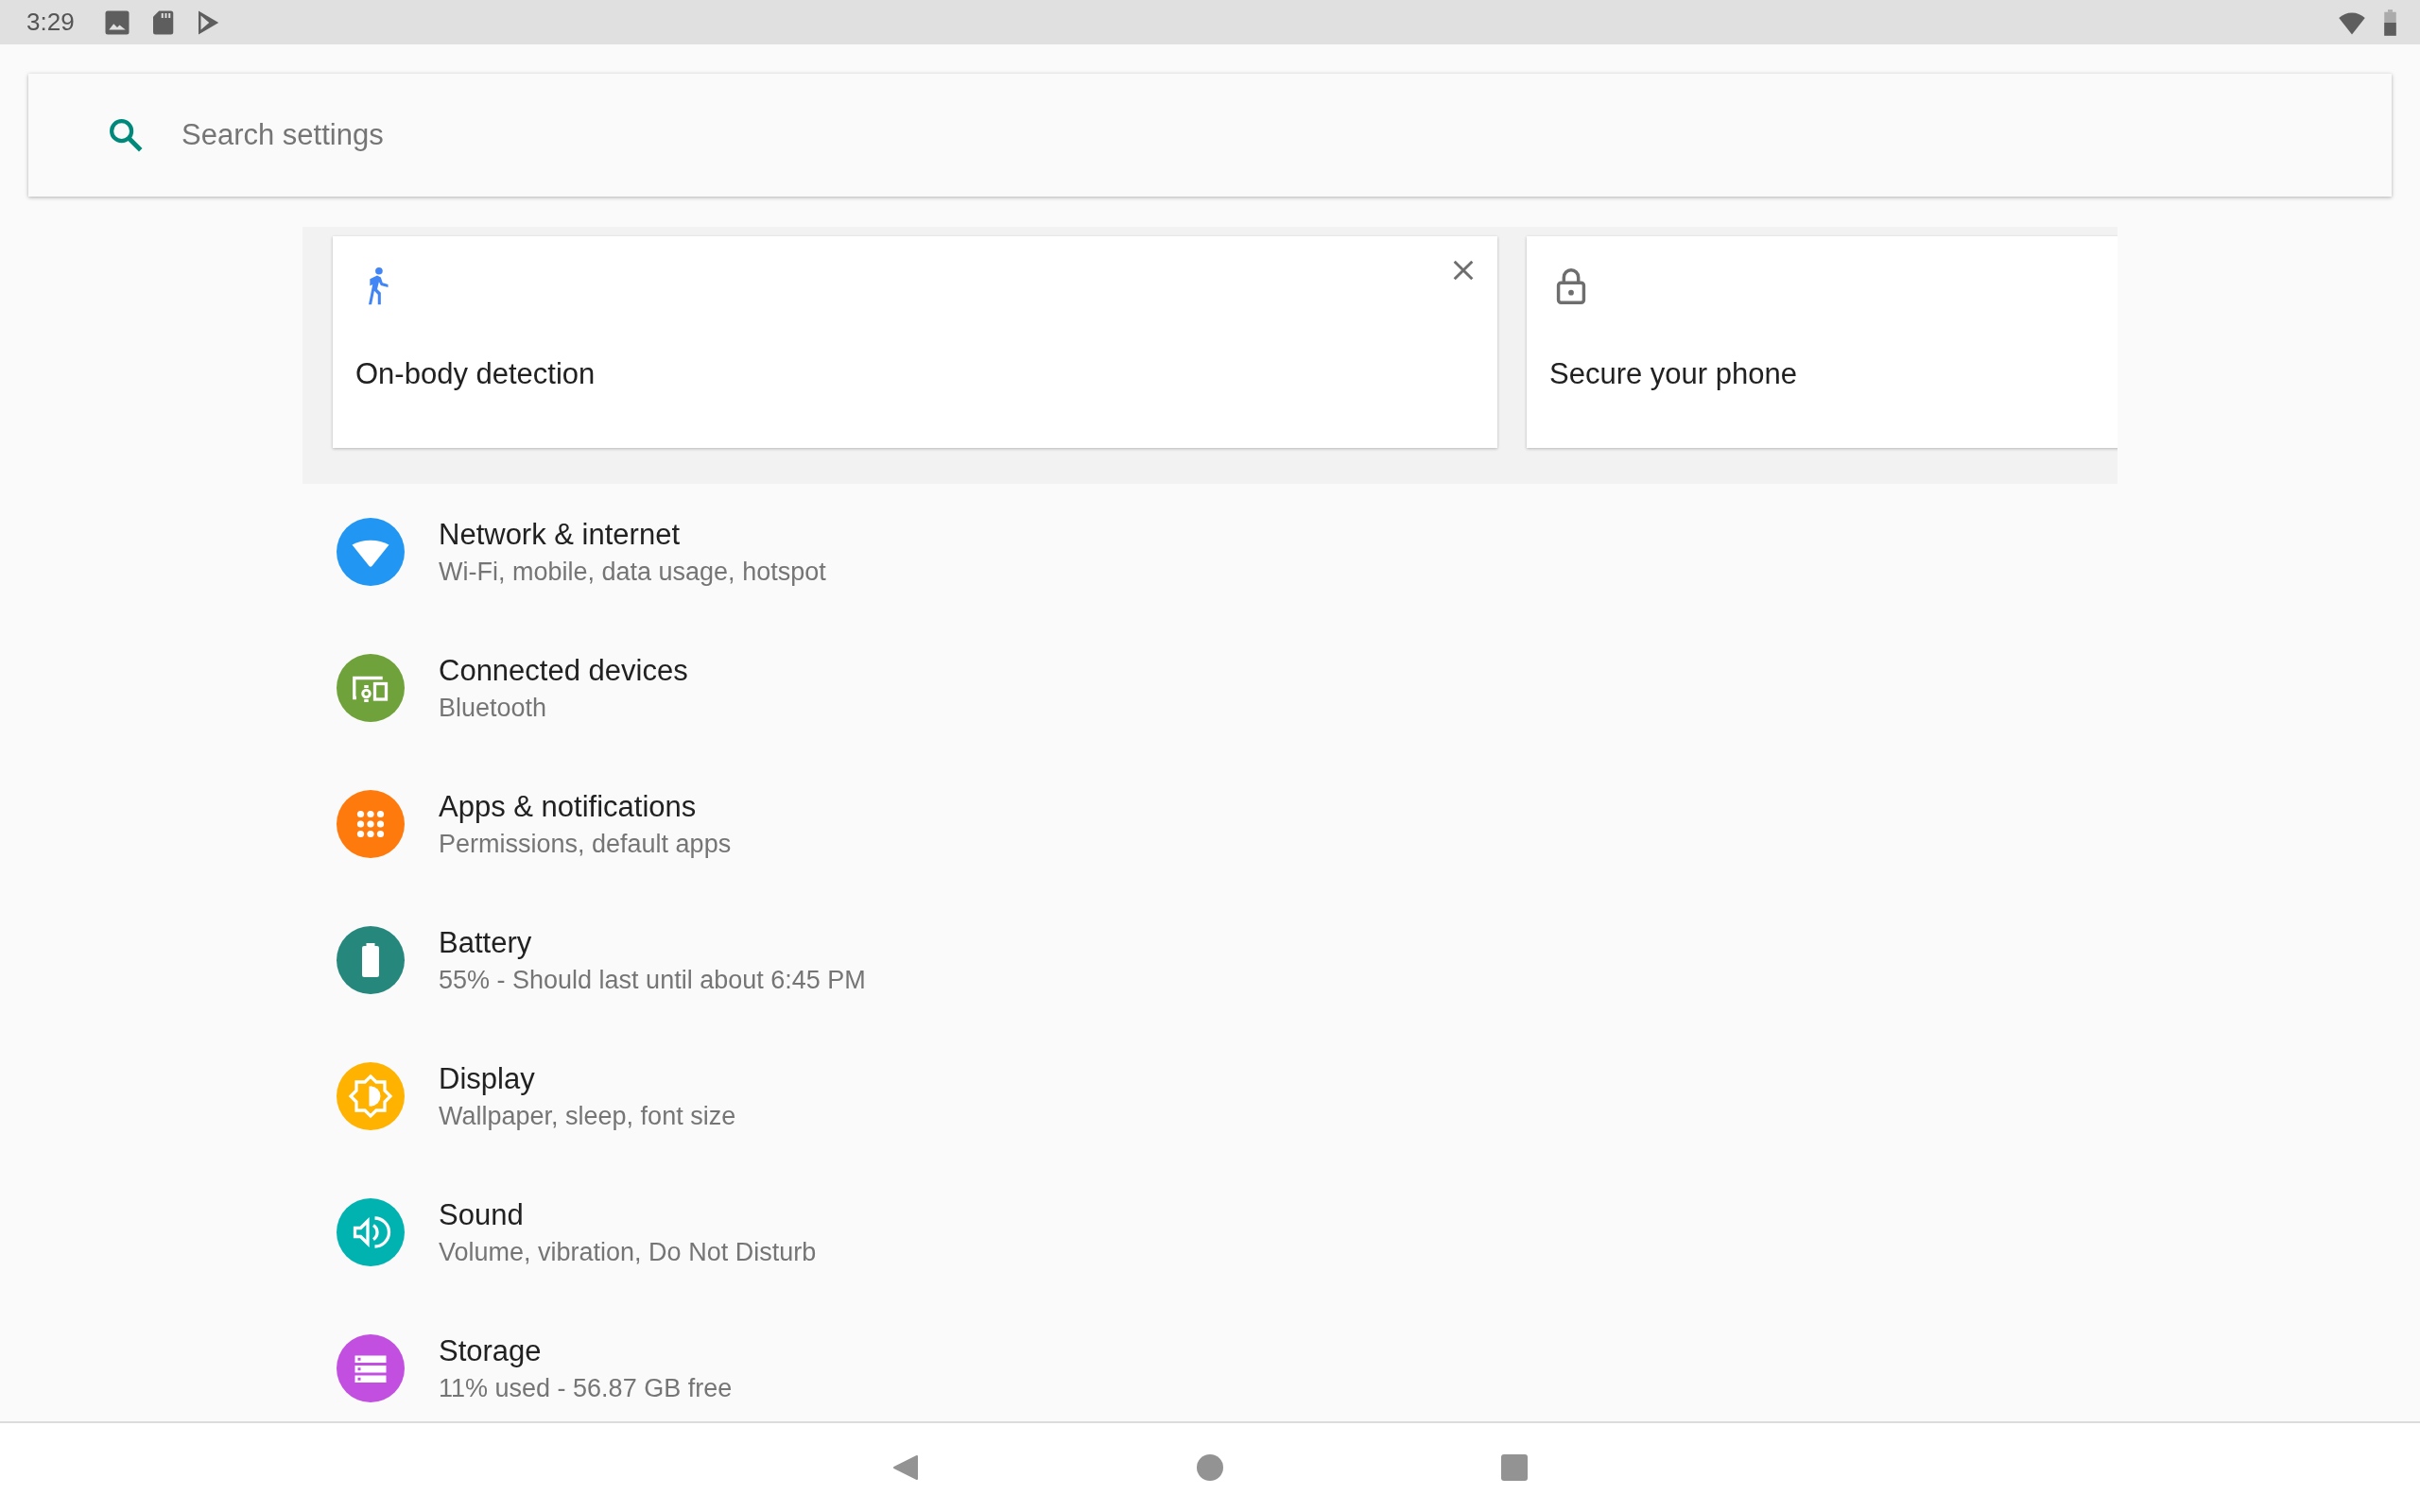 The height and width of the screenshot is (1512, 2420). Describe the element at coordinates (486, 942) in the screenshot. I see `item-title: Battery` at that location.